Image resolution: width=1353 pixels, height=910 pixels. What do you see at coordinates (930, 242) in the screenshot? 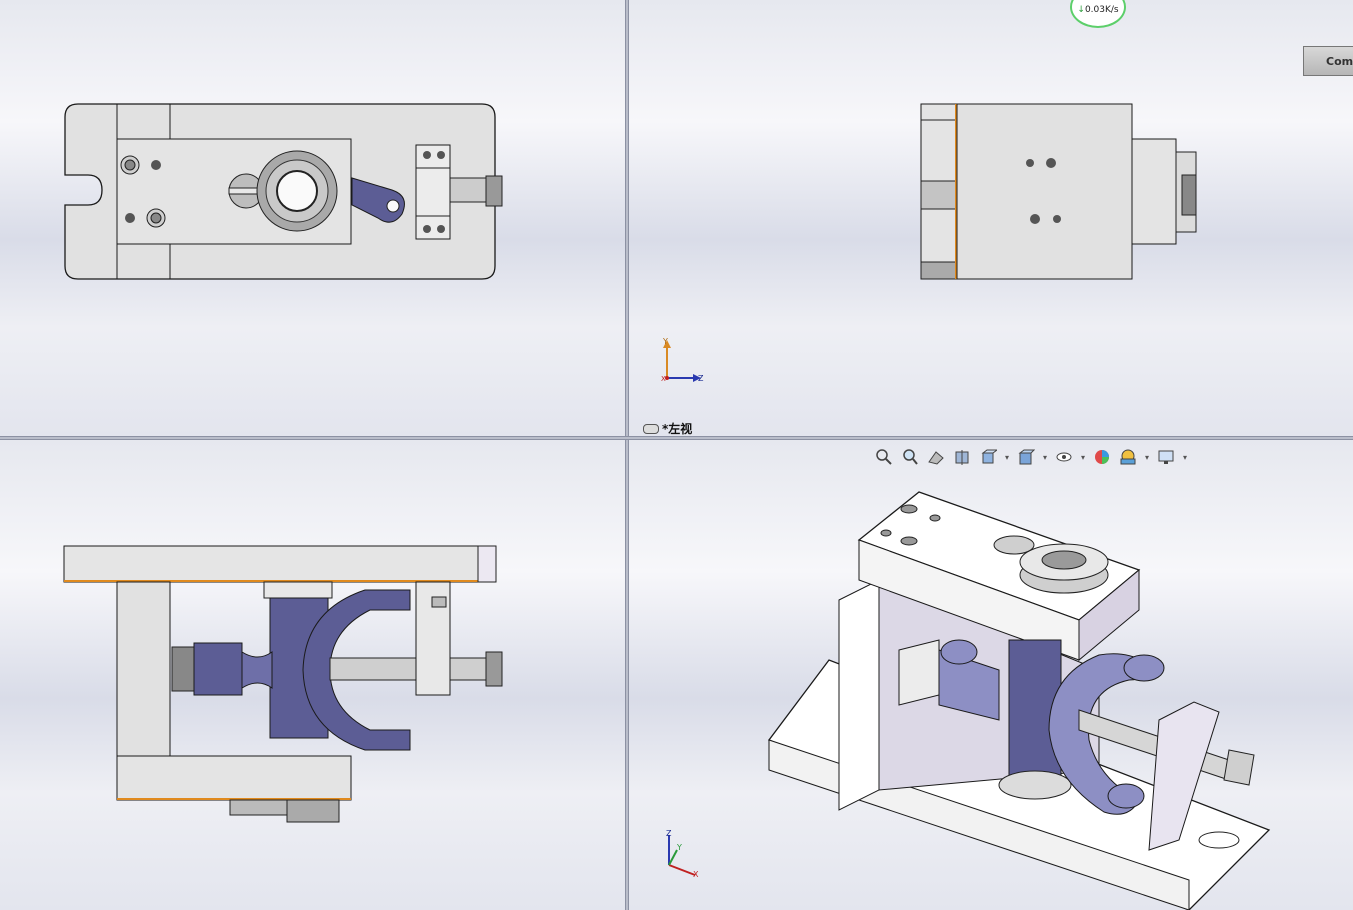
I see `left-view-drawing` at bounding box center [930, 242].